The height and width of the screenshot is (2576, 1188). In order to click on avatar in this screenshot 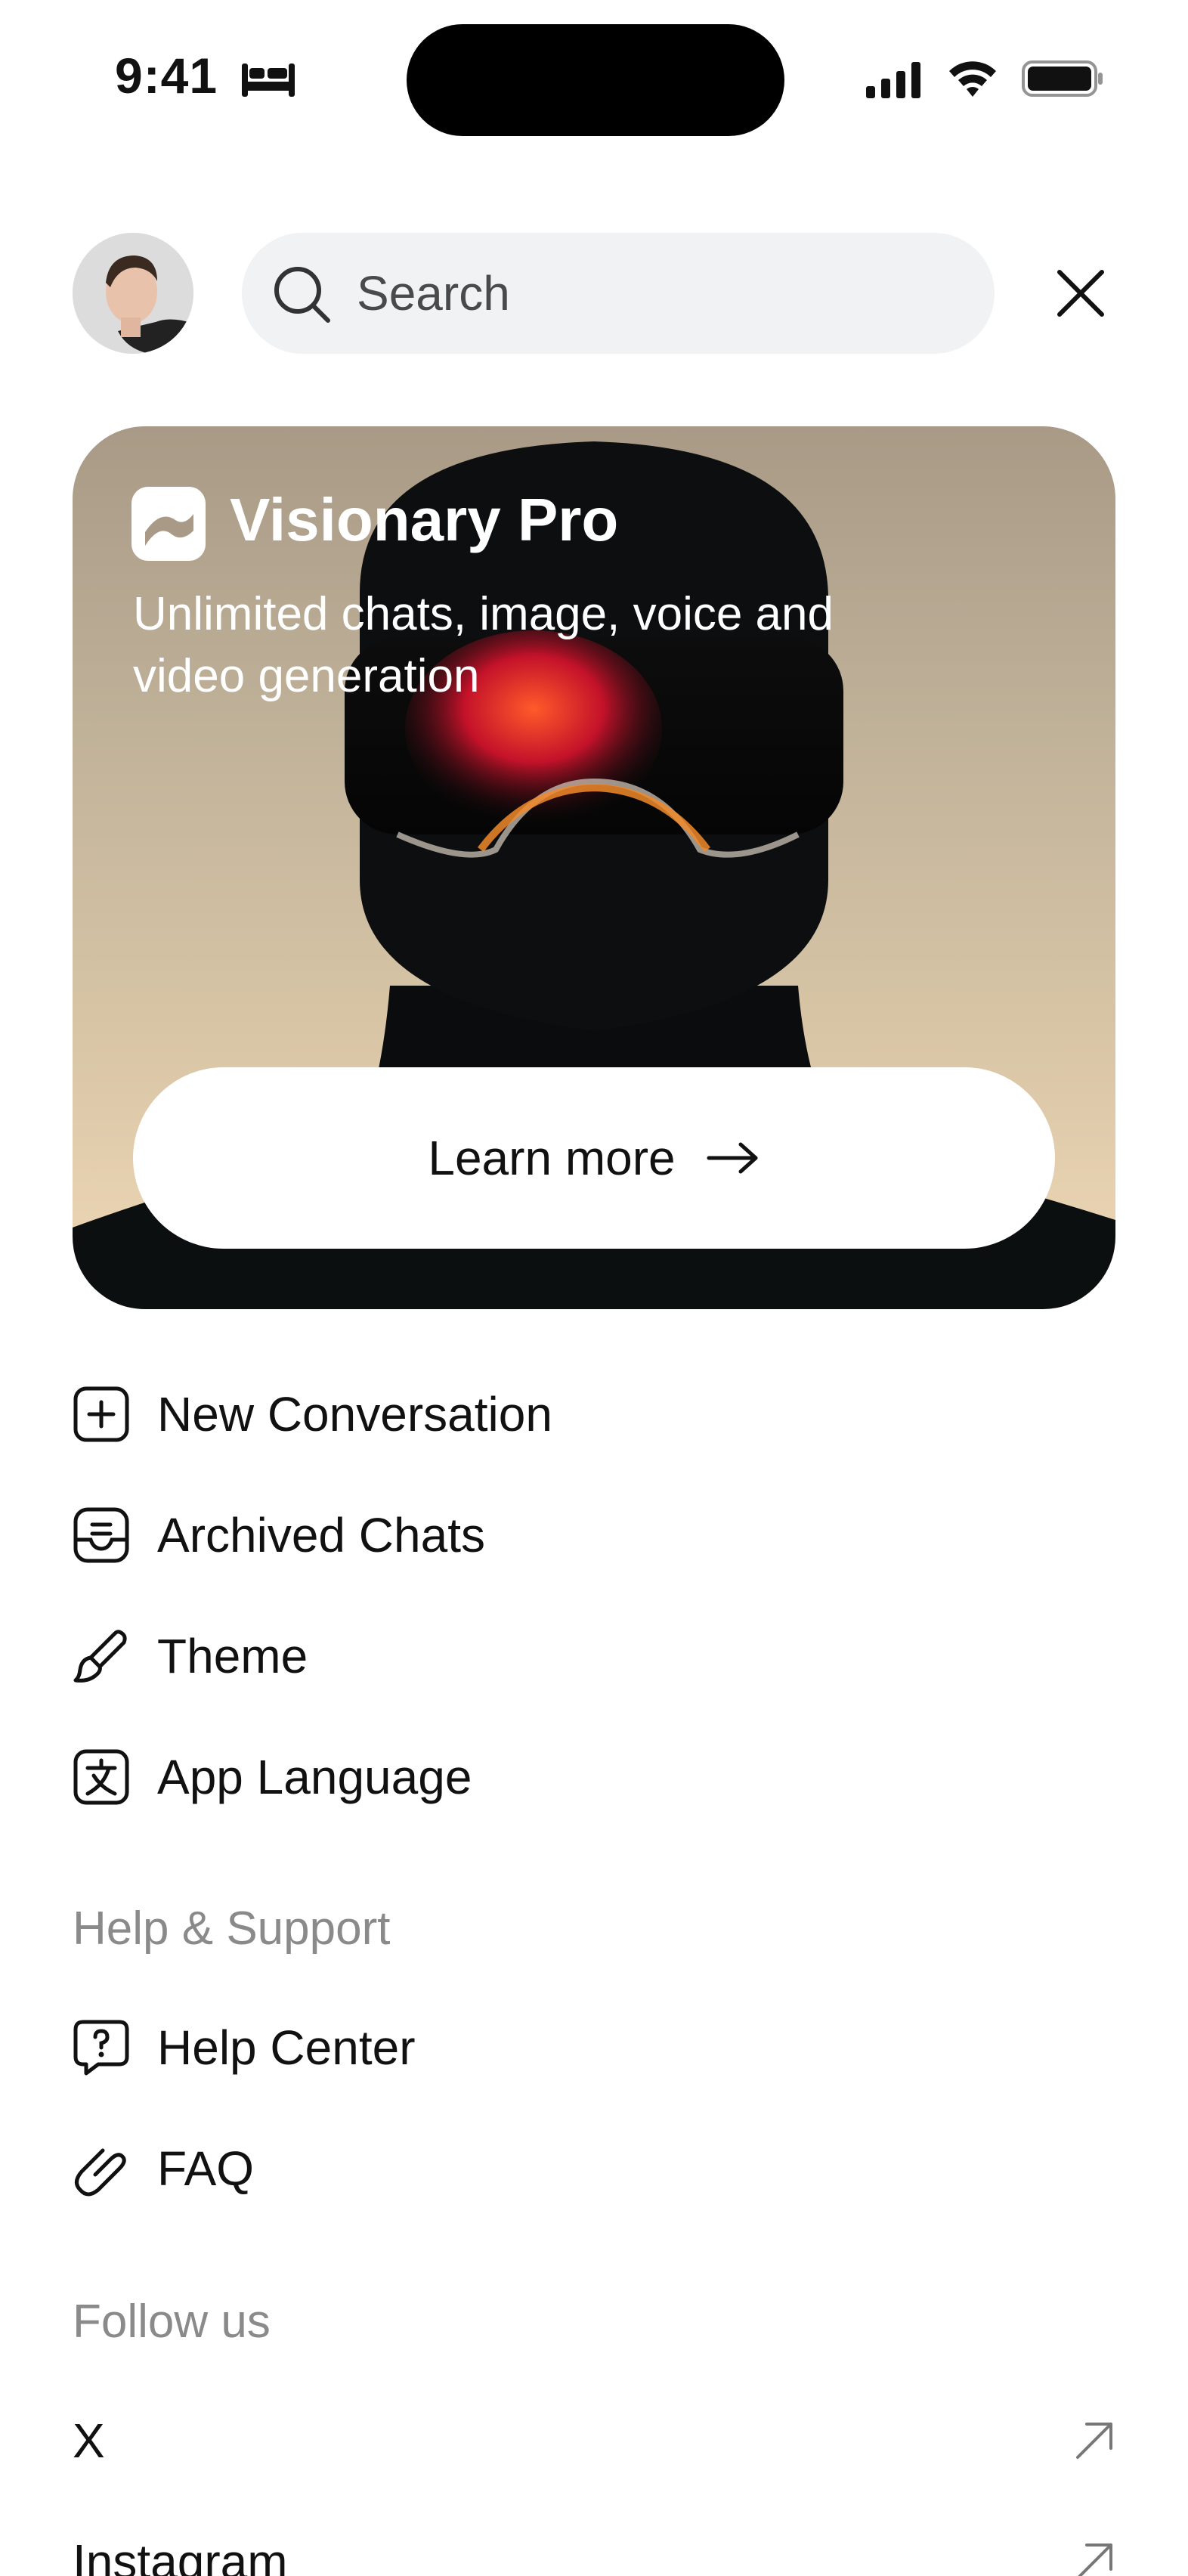, I will do `click(133, 293)`.